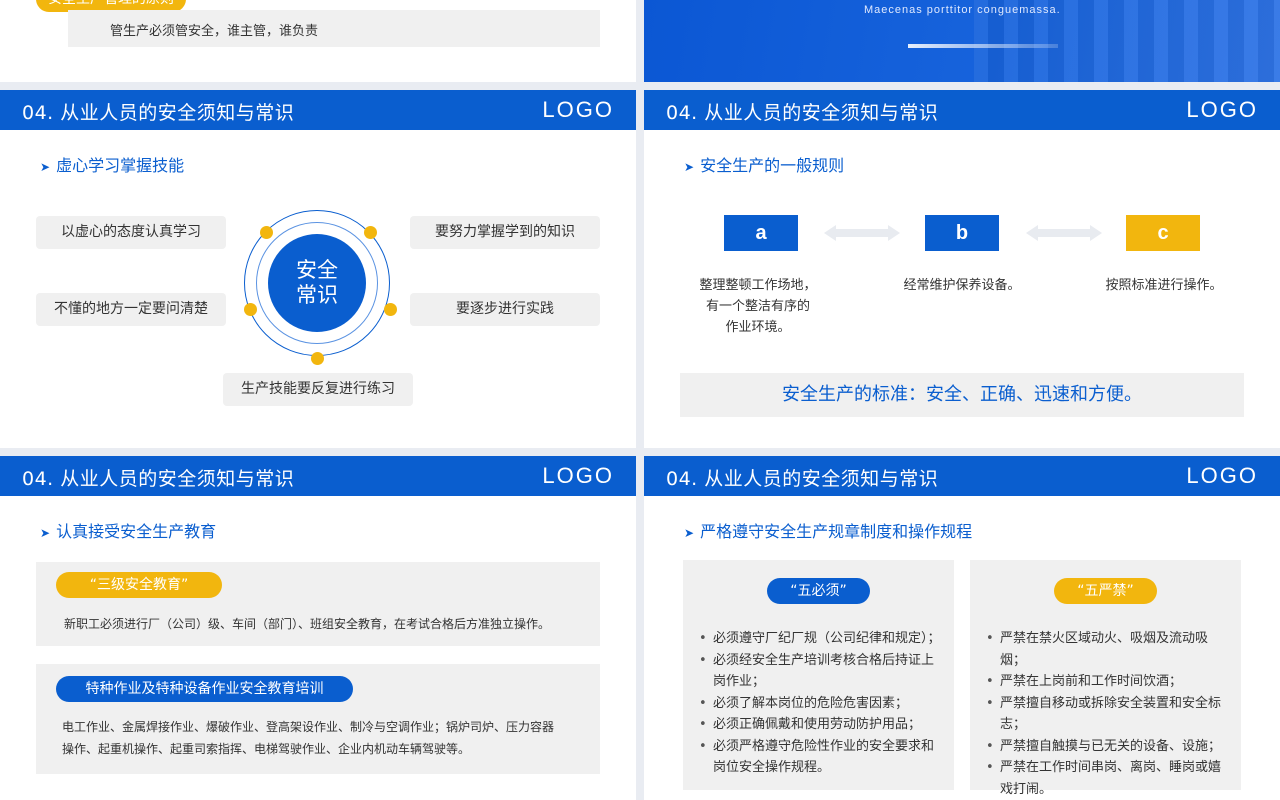 Image resolution: width=1280 pixels, height=800 pixels. I want to click on principle-text: 管生产必须管安全，谁主管，谁负责, so click(214, 31).